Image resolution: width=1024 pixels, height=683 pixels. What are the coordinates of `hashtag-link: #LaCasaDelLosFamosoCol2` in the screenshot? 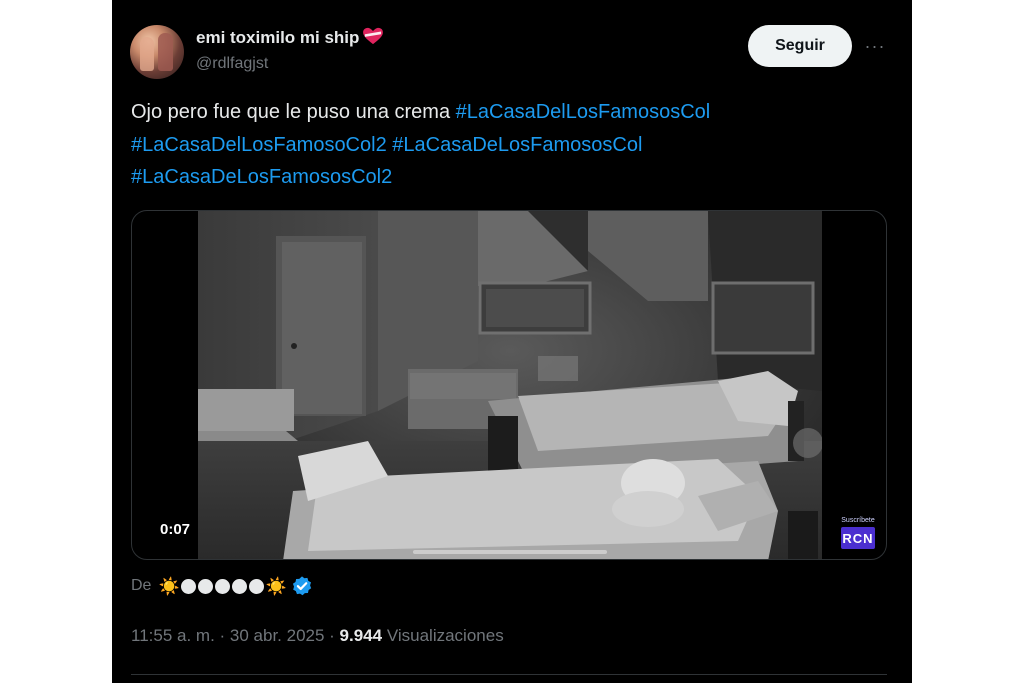 It's located at (259, 145).